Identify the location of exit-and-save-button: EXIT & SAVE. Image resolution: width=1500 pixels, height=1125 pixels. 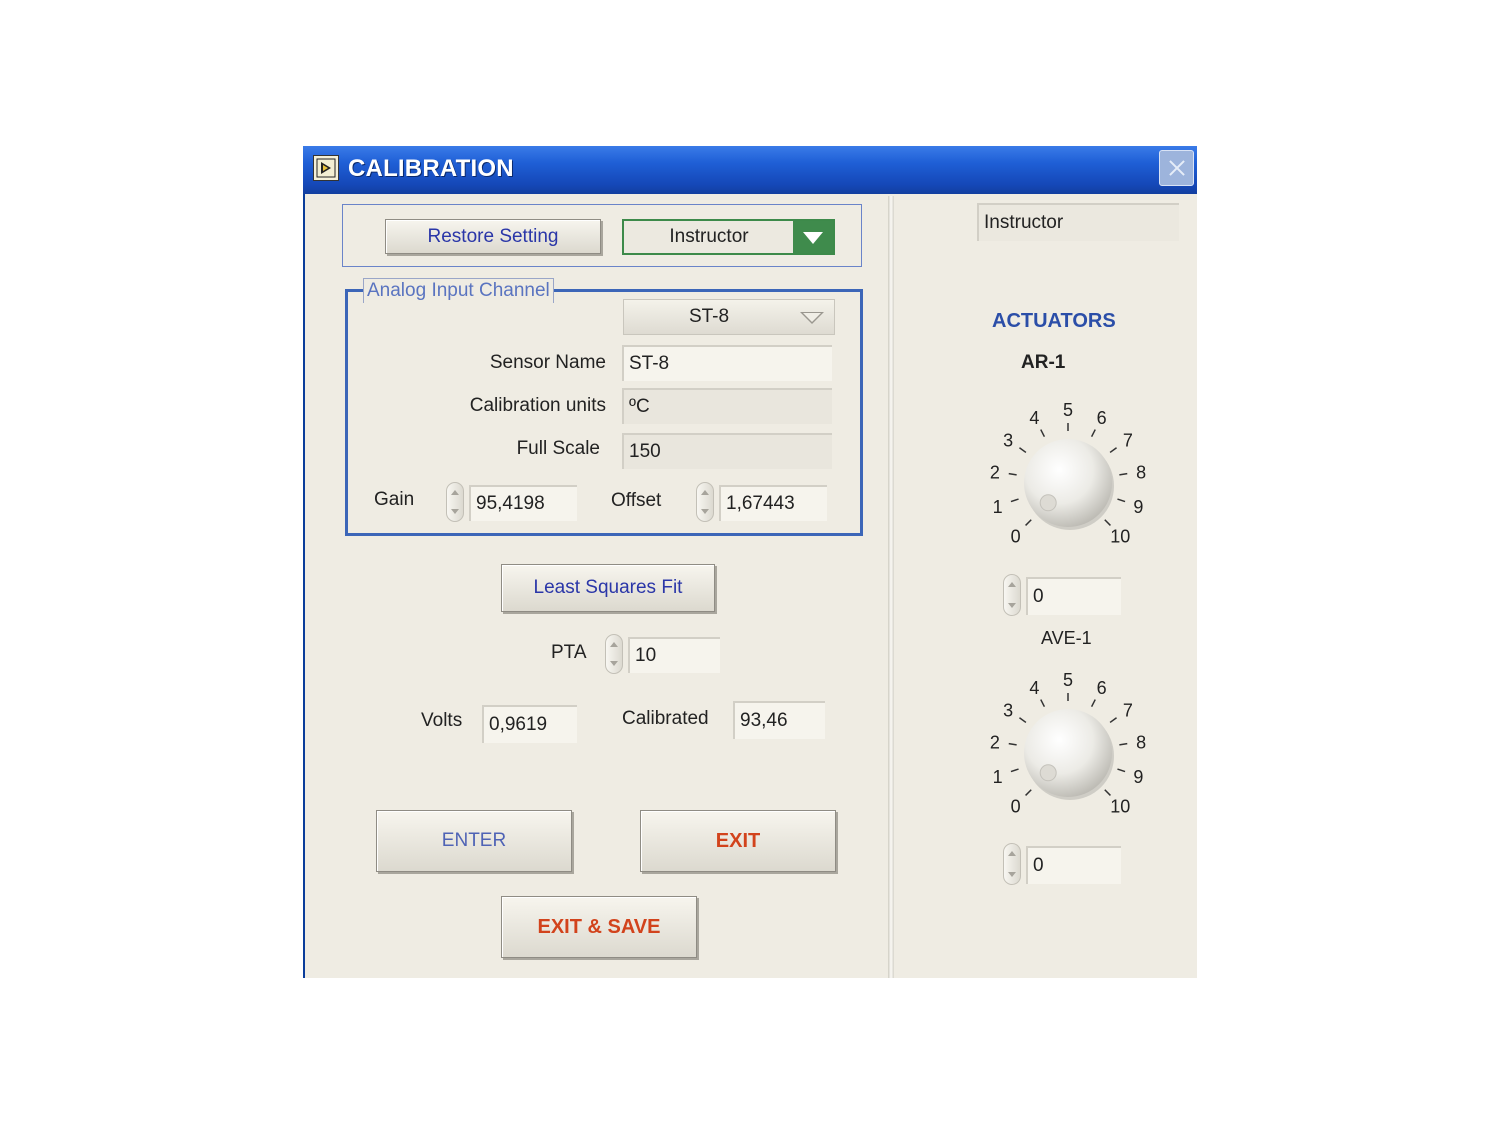
(599, 927).